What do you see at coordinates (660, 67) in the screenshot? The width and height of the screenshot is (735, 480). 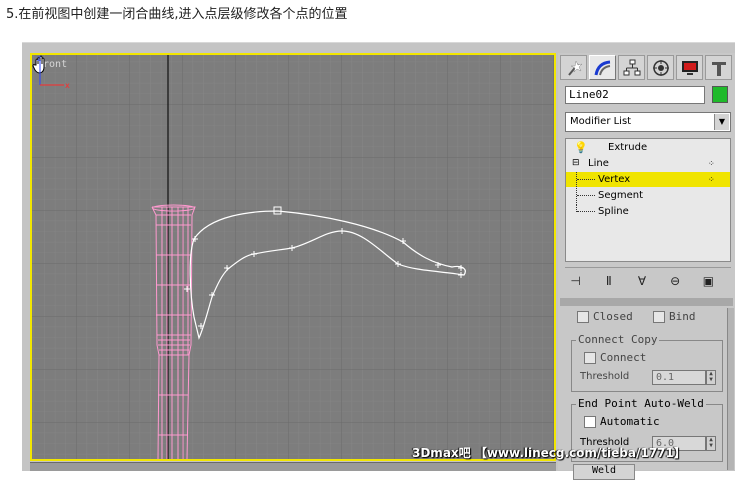 I see `motion-tab-icon` at bounding box center [660, 67].